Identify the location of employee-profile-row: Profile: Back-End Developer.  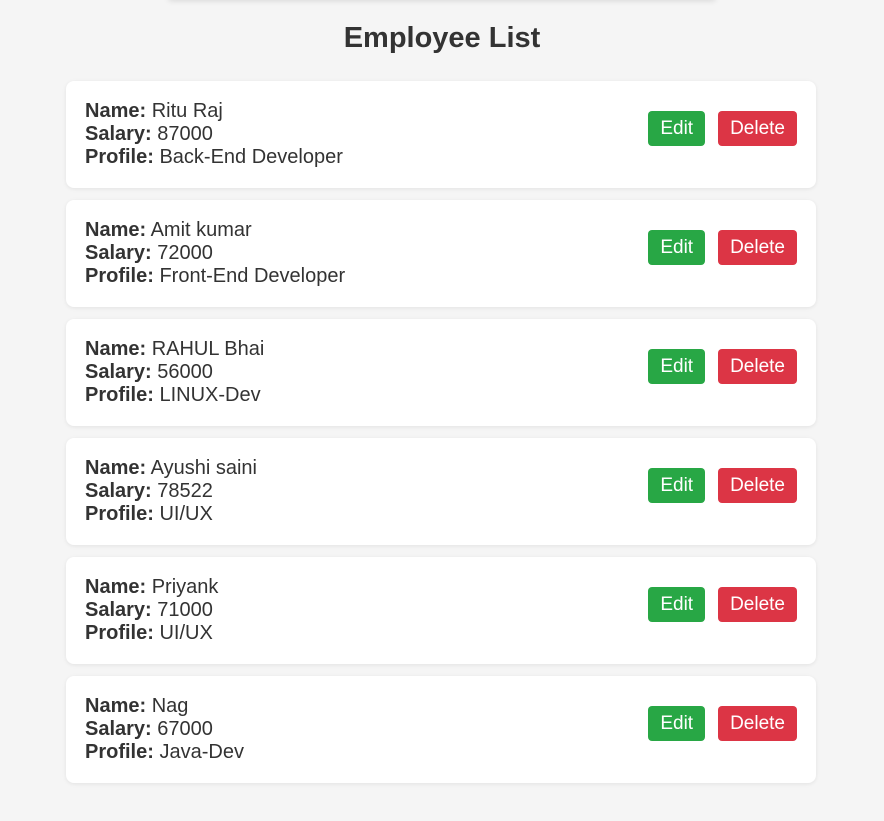
(441, 157).